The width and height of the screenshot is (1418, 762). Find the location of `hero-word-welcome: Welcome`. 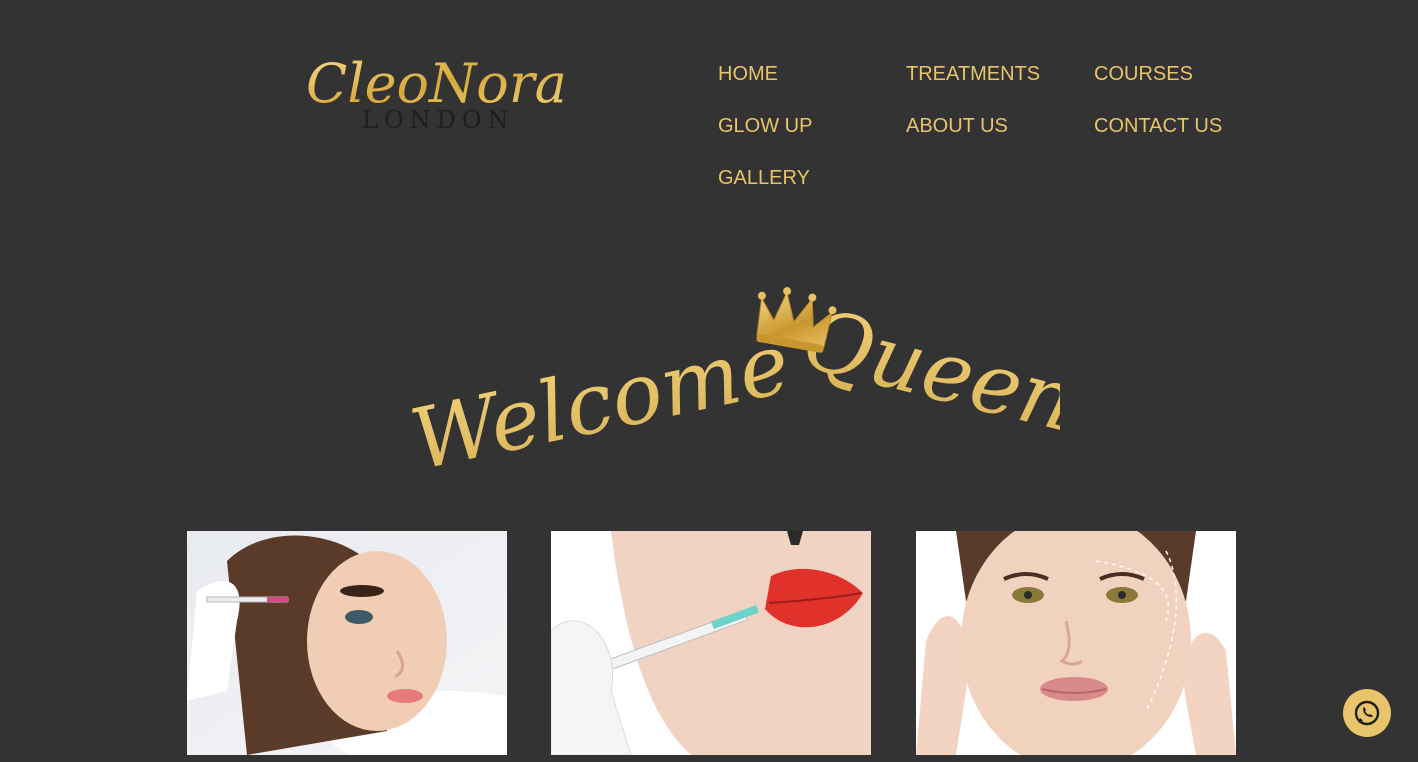

hero-word-welcome: Welcome is located at coordinates (600, 392).